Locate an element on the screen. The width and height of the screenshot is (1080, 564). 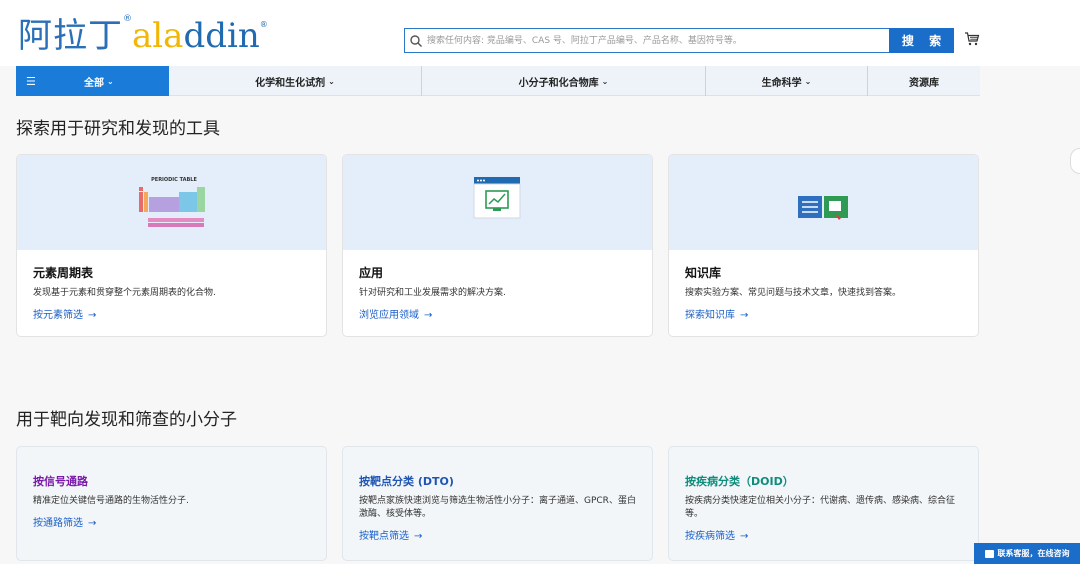
side-scroll-tab is located at coordinates (1075, 161).